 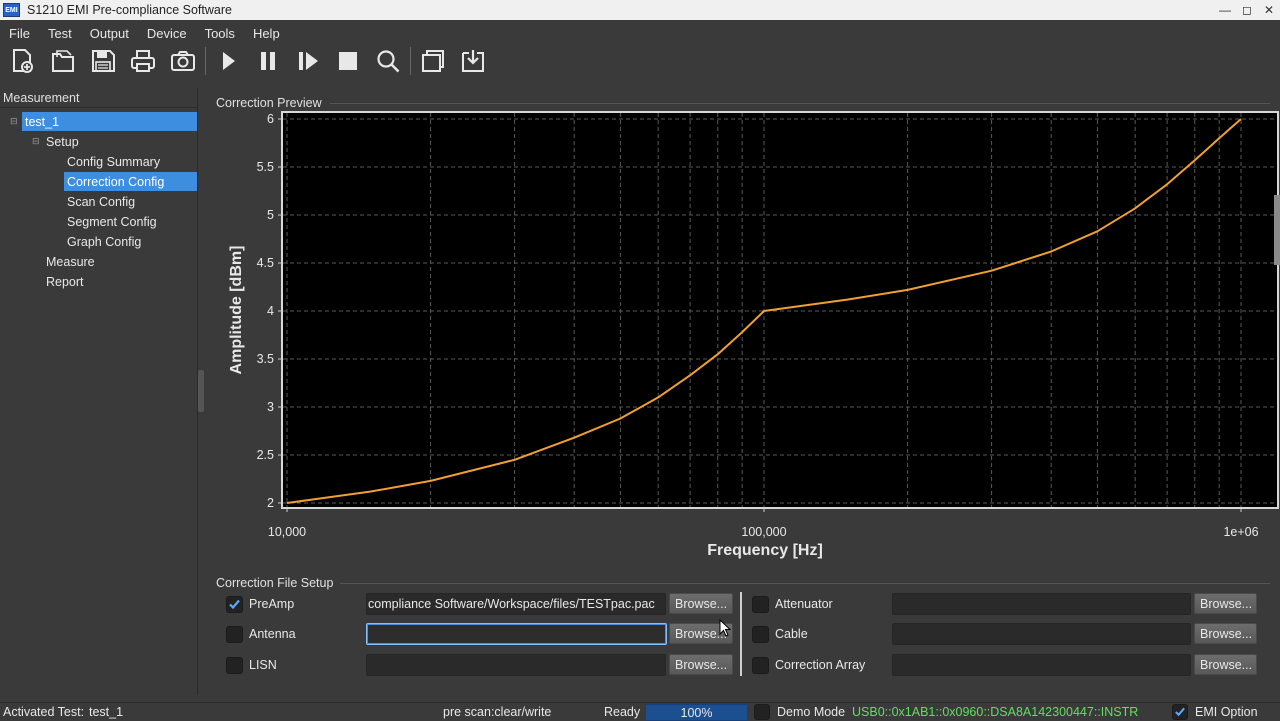 I want to click on y-tick-label: 4.5, so click(x=265, y=263).